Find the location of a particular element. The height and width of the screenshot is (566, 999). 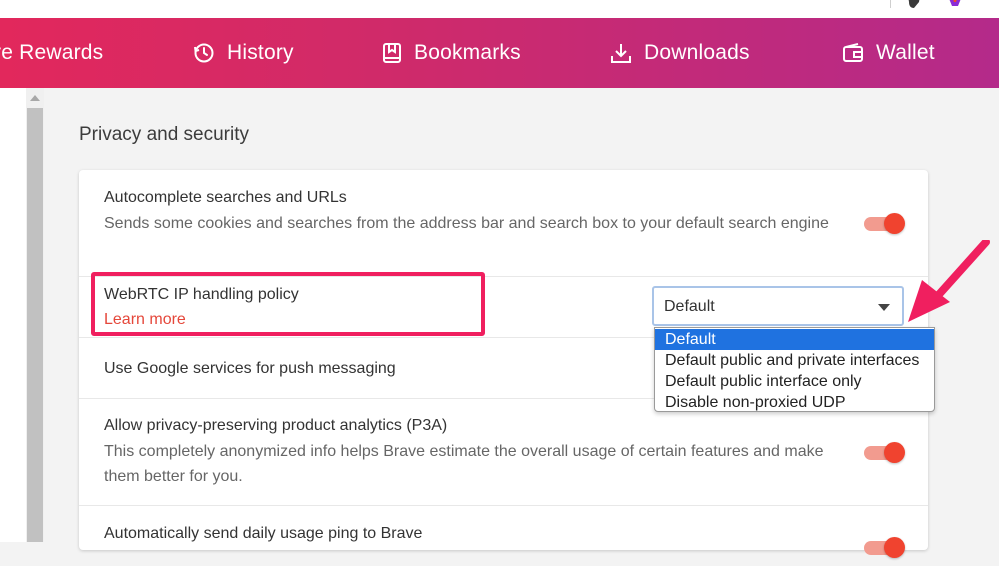

nav-bookmarks-label: Bookmarks is located at coordinates (467, 52).